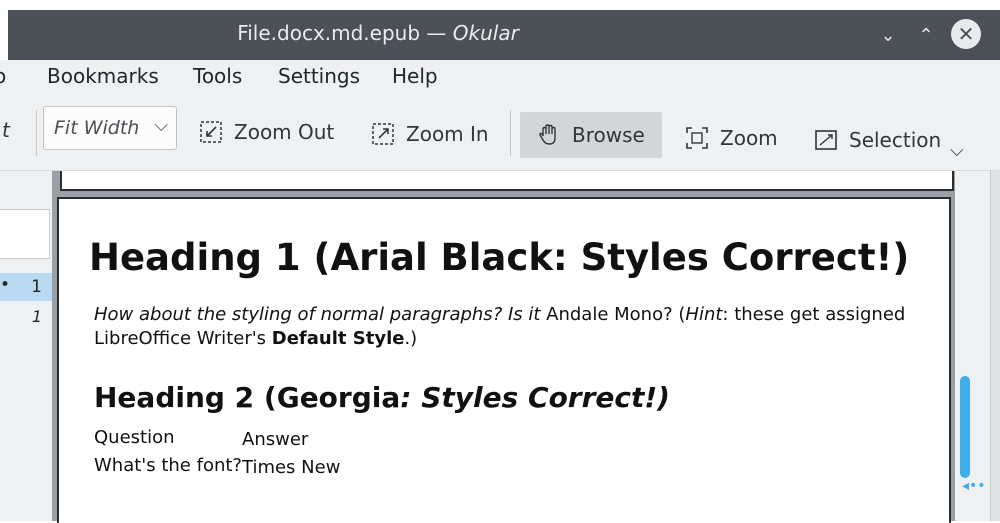  What do you see at coordinates (499, 257) in the screenshot?
I see `heading-1: Heading 1 (Arial Black: Styles Correct!)` at bounding box center [499, 257].